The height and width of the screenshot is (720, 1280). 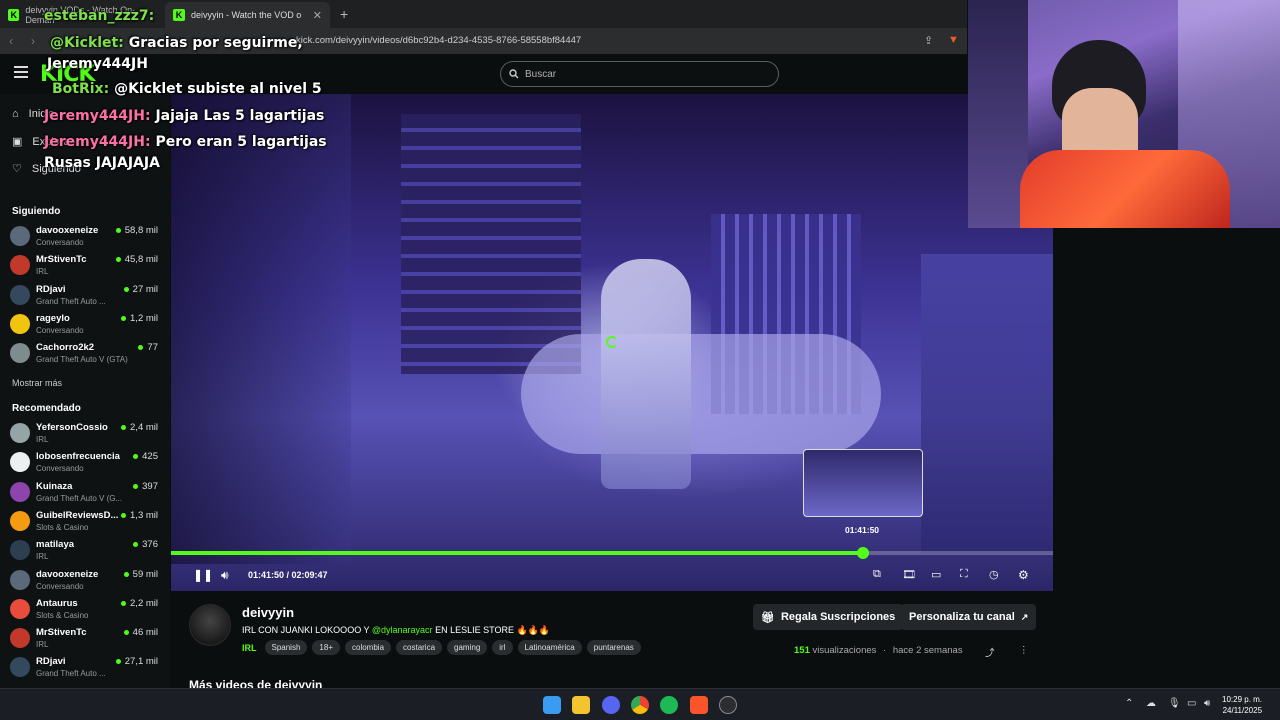 I want to click on sidebar-channel-item: GuibelReviewsD... Slots & Casino 1,3 mil, so click(x=86, y=521).